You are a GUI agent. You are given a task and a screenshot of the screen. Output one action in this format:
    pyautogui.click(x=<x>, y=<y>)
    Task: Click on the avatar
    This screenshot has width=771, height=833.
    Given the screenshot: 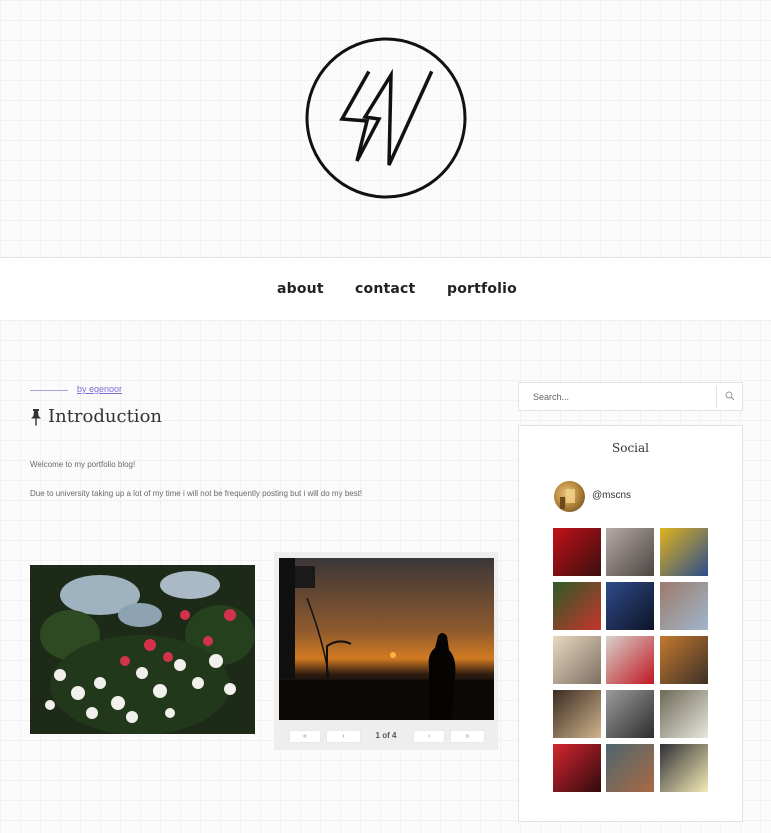 What is the action you would take?
    pyautogui.click(x=569, y=496)
    